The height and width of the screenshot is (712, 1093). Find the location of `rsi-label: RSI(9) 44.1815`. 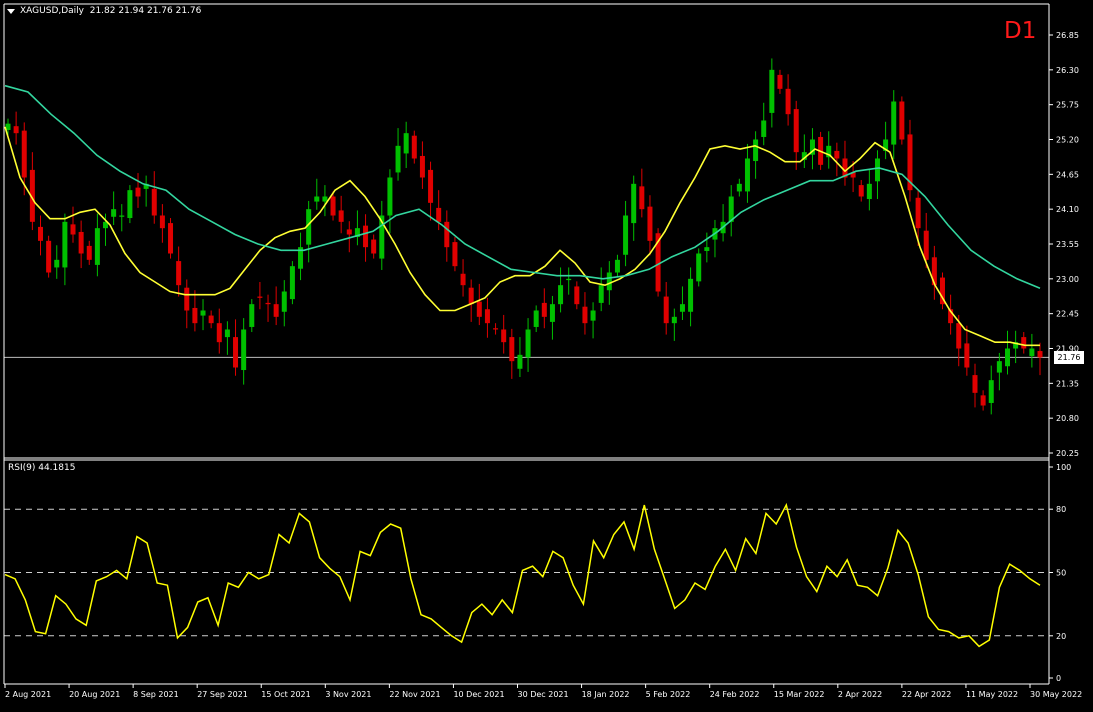

rsi-label: RSI(9) 44.1815 is located at coordinates (42, 468).